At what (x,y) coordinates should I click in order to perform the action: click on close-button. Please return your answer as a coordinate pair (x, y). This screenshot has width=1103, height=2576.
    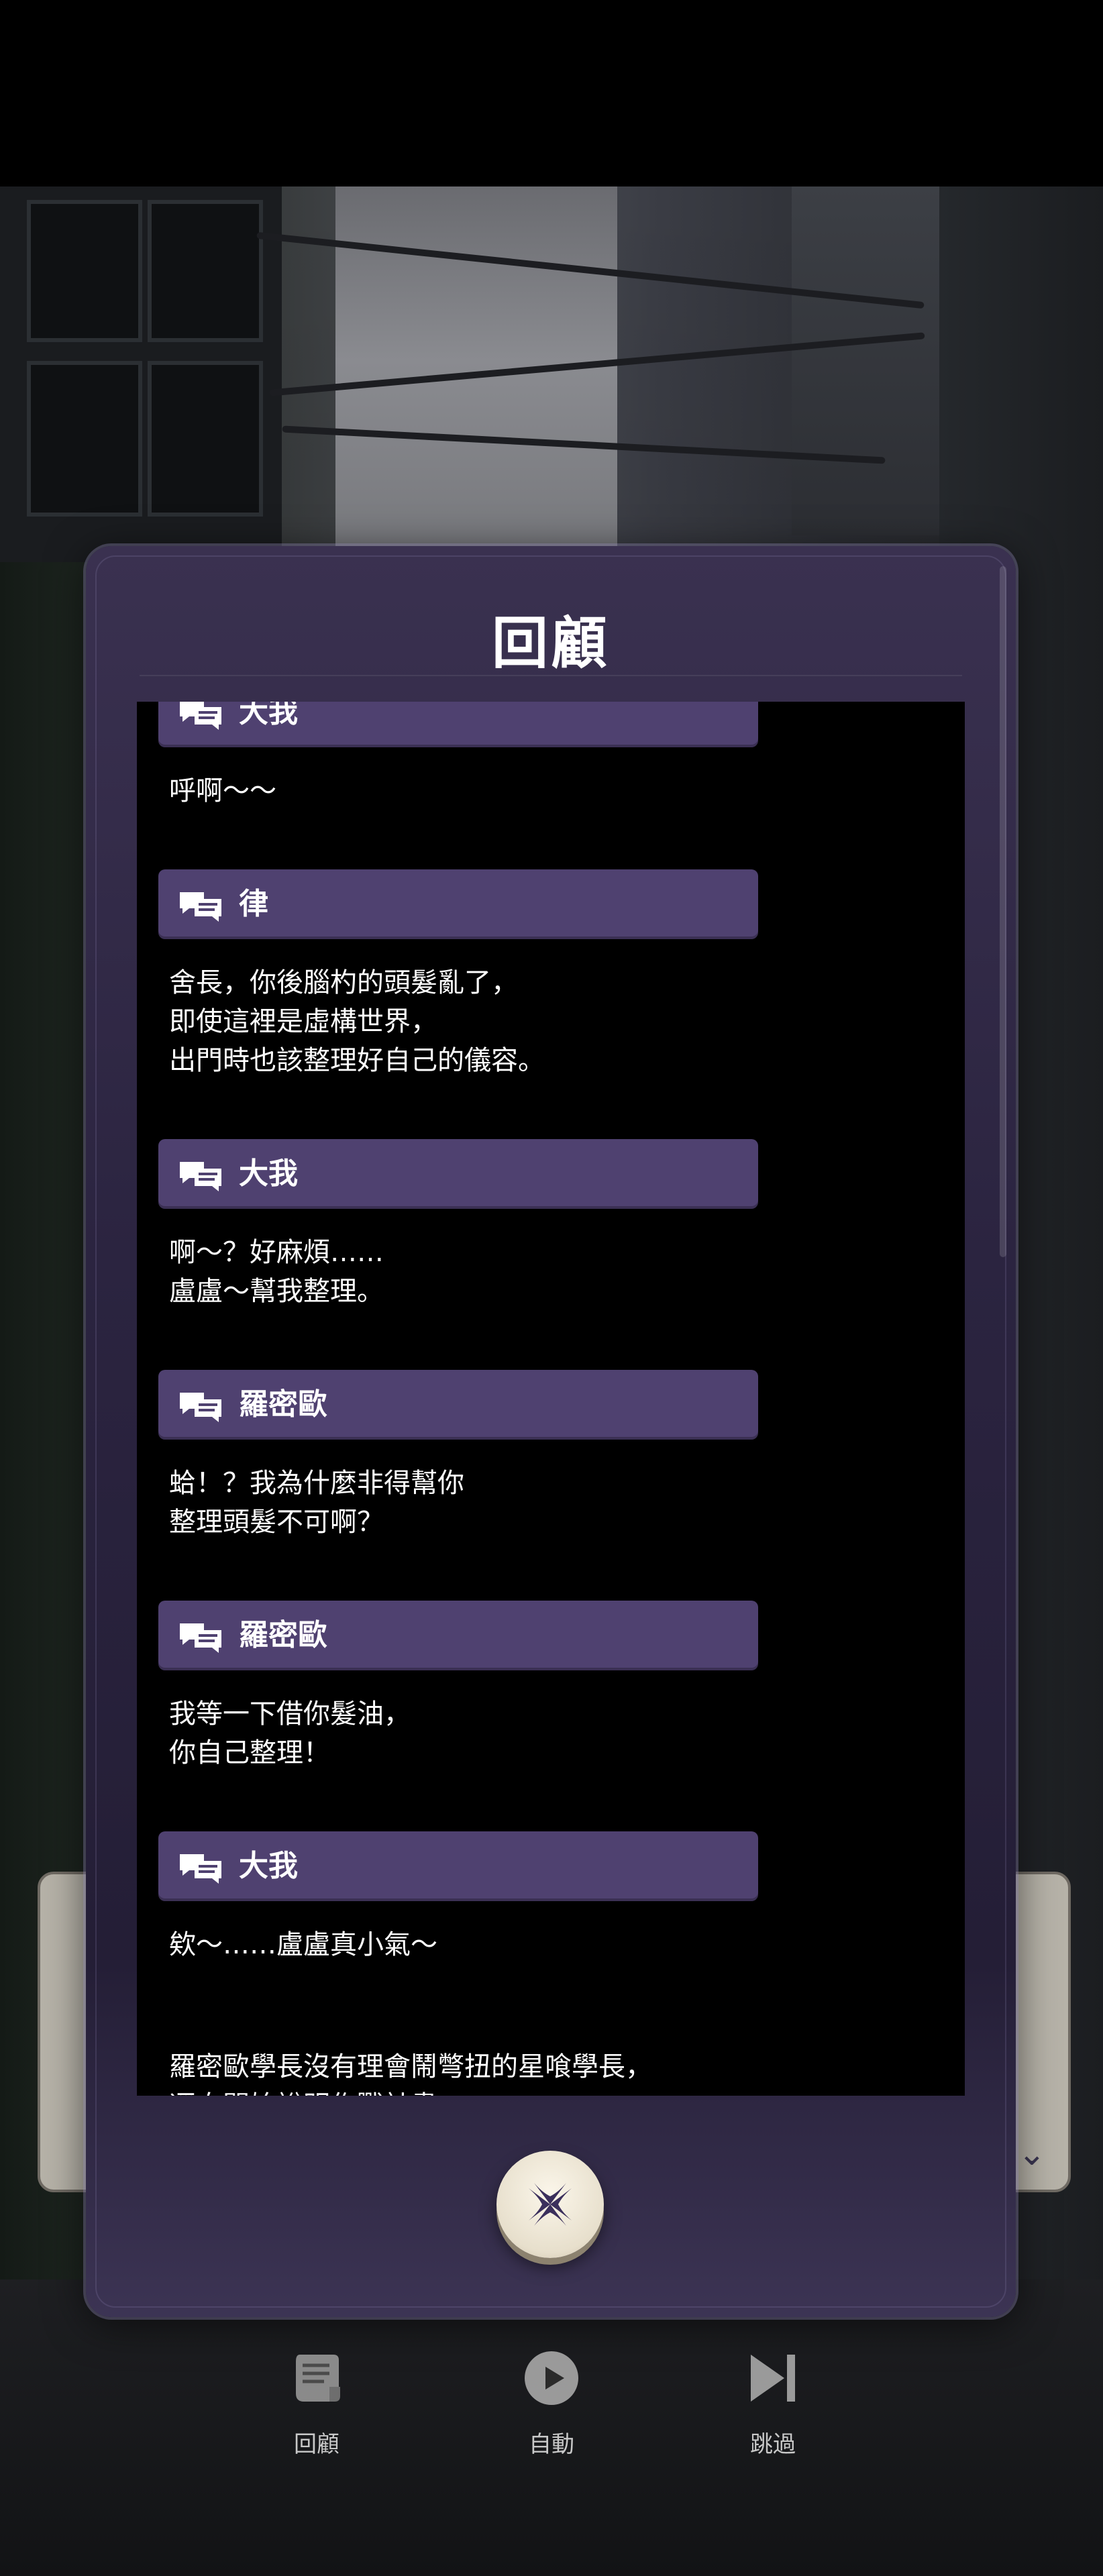
    Looking at the image, I should click on (550, 2204).